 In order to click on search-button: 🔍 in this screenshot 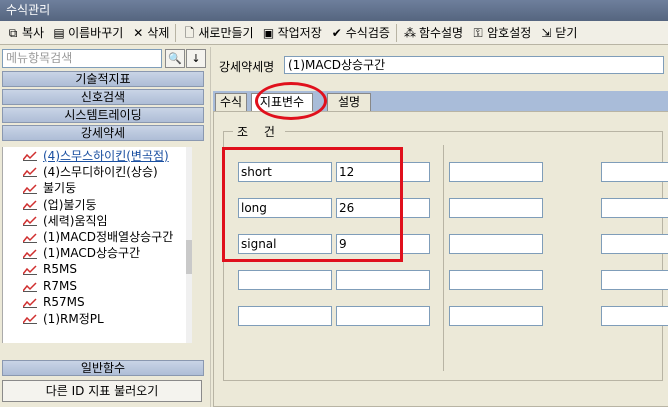, I will do `click(175, 58)`.